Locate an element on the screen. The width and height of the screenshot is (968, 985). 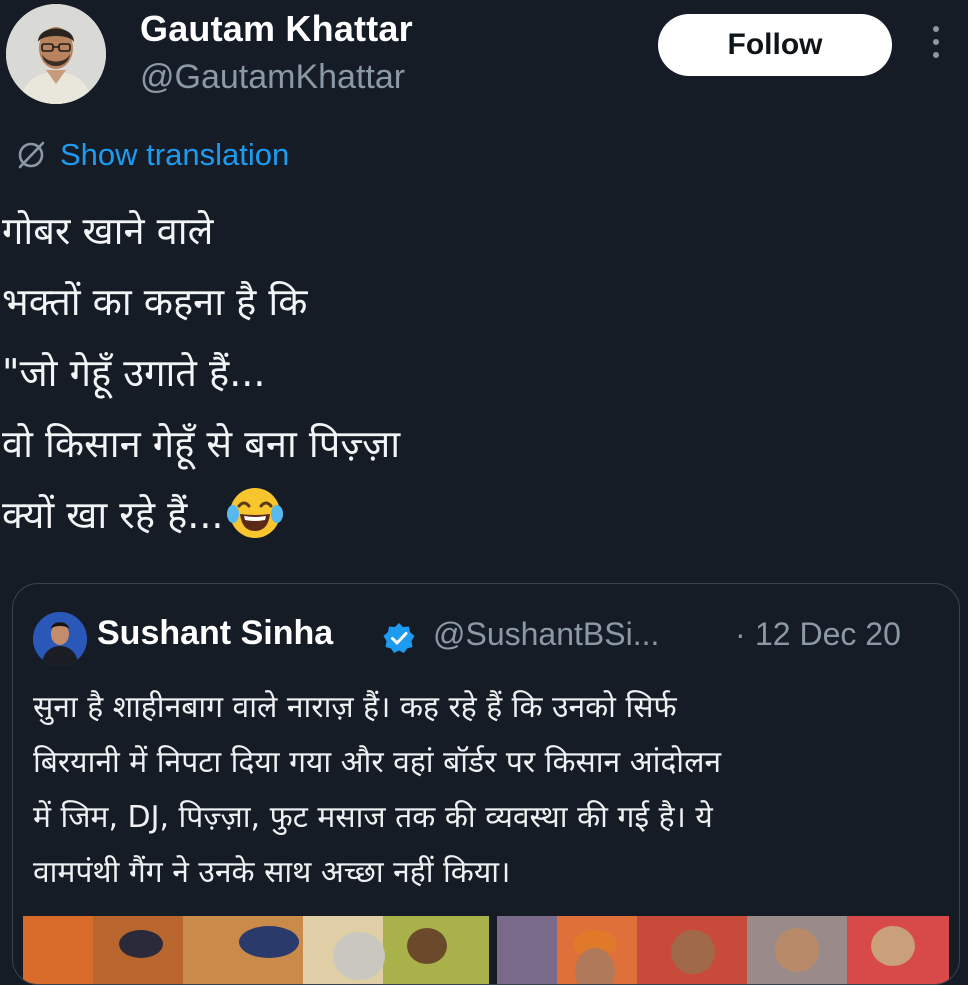
quoted-media is located at coordinates (486, 950).